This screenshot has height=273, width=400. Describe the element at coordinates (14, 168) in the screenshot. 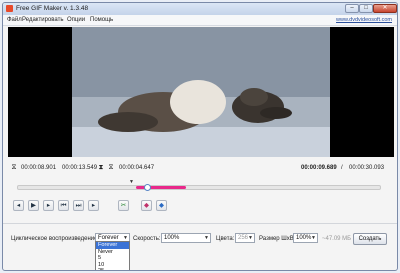

I see `mark-start-icon: ⧖` at that location.